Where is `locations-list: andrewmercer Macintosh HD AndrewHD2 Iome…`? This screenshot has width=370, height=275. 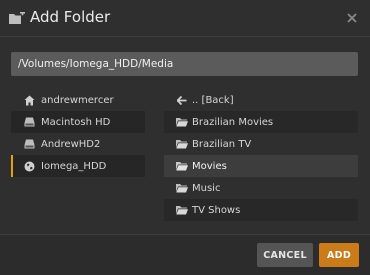 locations-list: andrewmercer Macintosh HD AndrewHD2 Iome… is located at coordinates (78, 133).